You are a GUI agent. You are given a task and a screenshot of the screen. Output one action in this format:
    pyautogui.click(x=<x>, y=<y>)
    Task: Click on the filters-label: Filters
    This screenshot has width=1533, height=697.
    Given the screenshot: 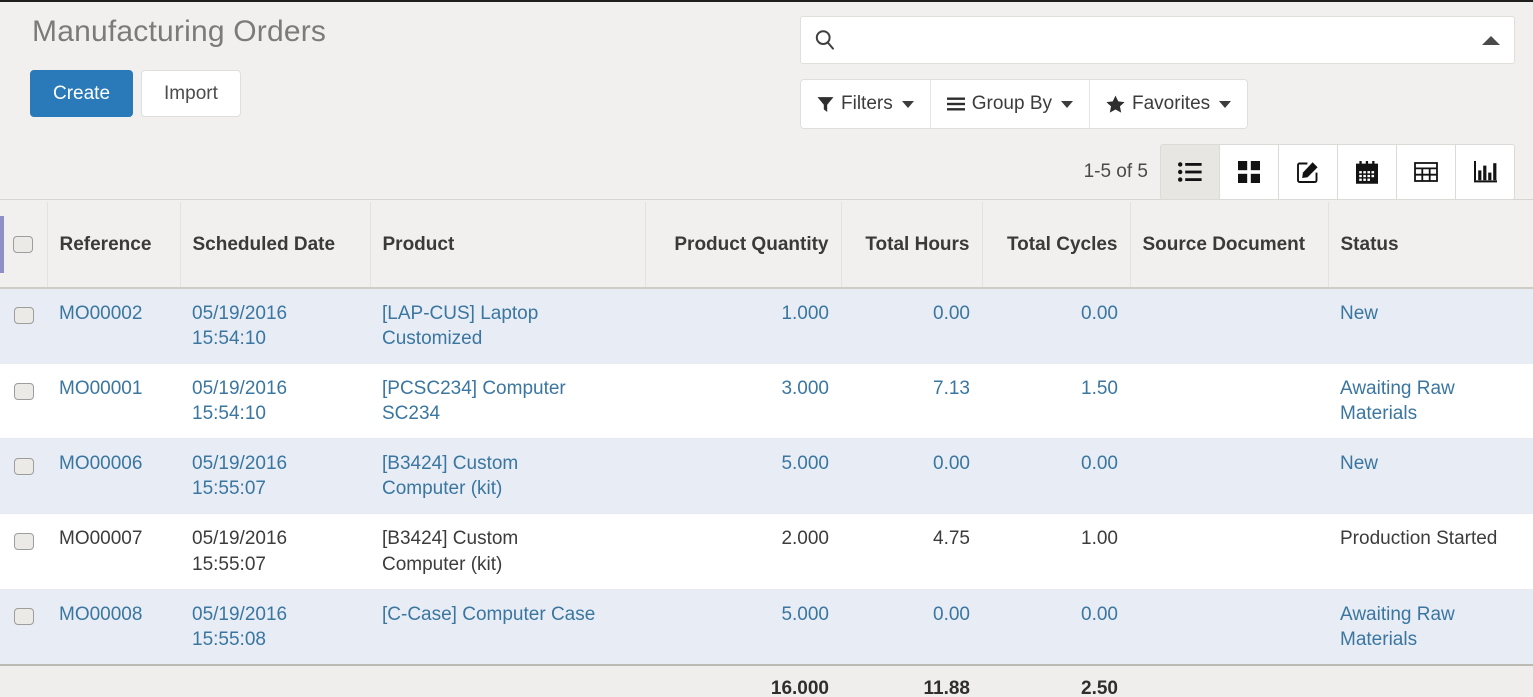 What is the action you would take?
    pyautogui.click(x=867, y=103)
    